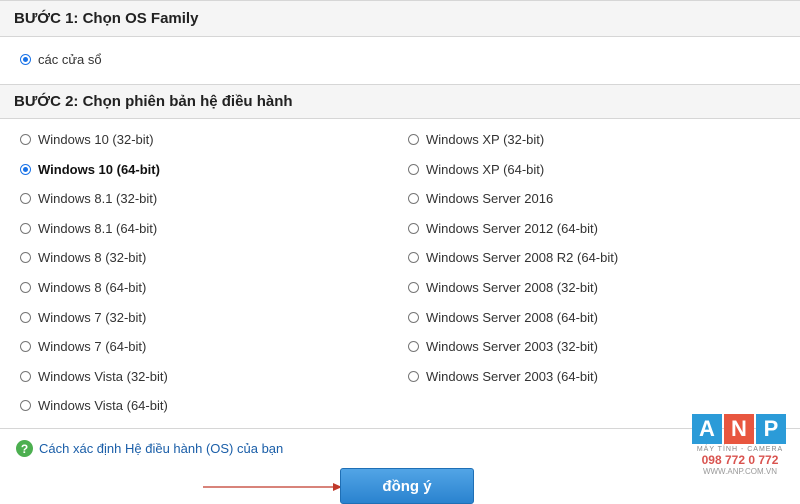  What do you see at coordinates (92, 317) in the screenshot?
I see `os-version-label: Windows 7 (32-bit)` at bounding box center [92, 317].